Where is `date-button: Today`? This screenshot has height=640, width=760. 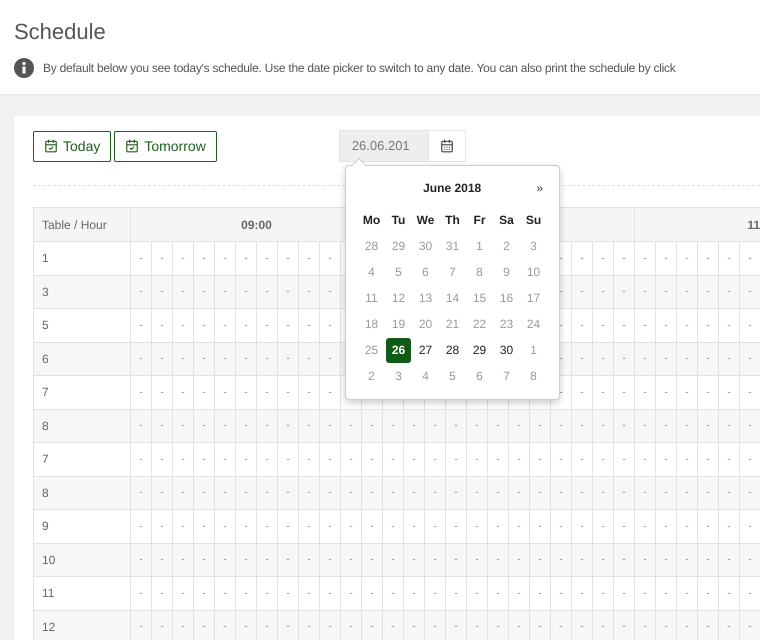 date-button: Today is located at coordinates (72, 146).